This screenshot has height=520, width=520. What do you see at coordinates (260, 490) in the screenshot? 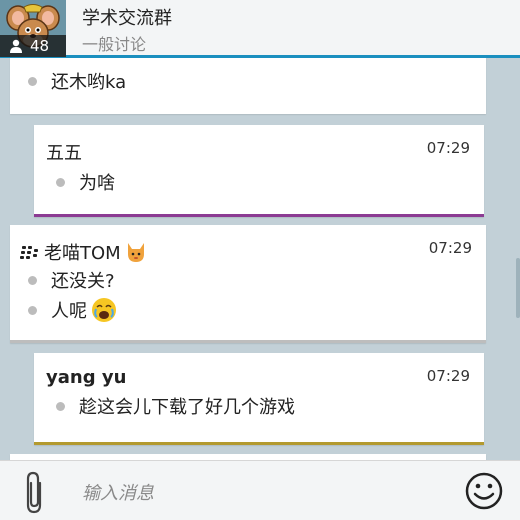
I see `composer-bar: 输入消息` at bounding box center [260, 490].